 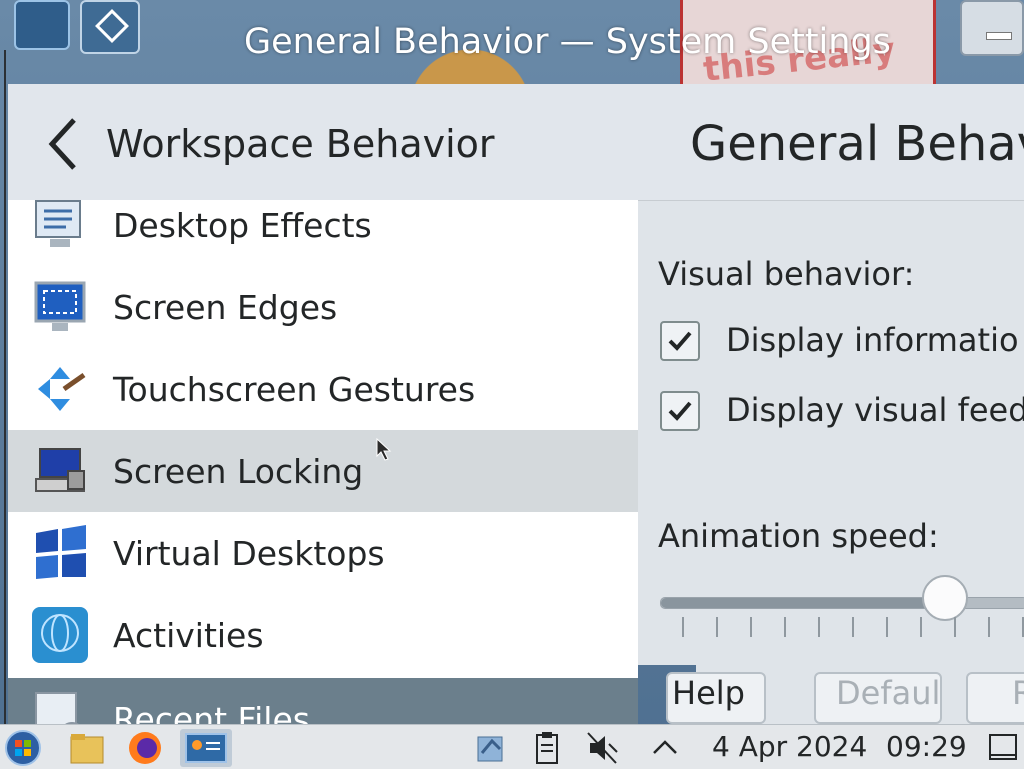 What do you see at coordinates (547, 748) in the screenshot?
I see `clipboard-icon` at bounding box center [547, 748].